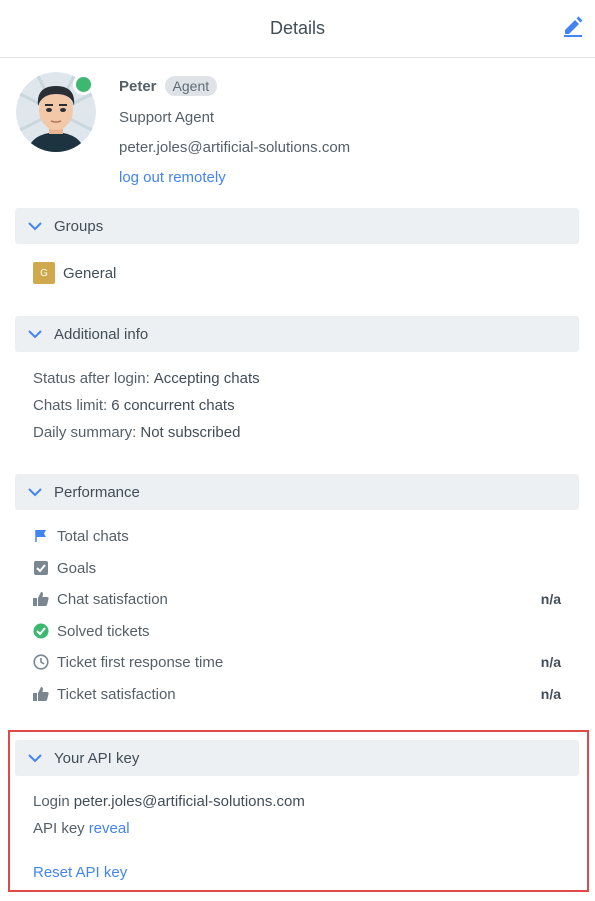 The image size is (595, 901). Describe the element at coordinates (191, 86) in the screenshot. I see `role-badge: Agent` at that location.